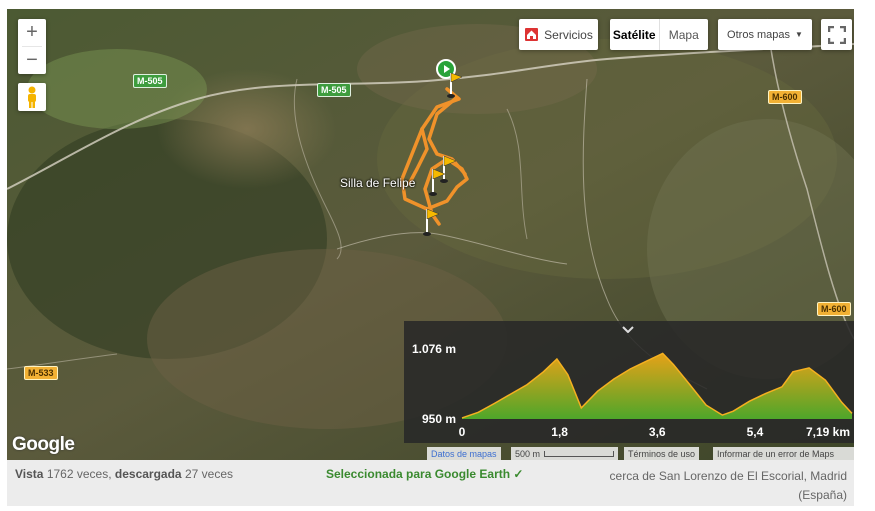  What do you see at coordinates (439, 419) in the screenshot?
I see `y-tick-label: 950 m` at bounding box center [439, 419].